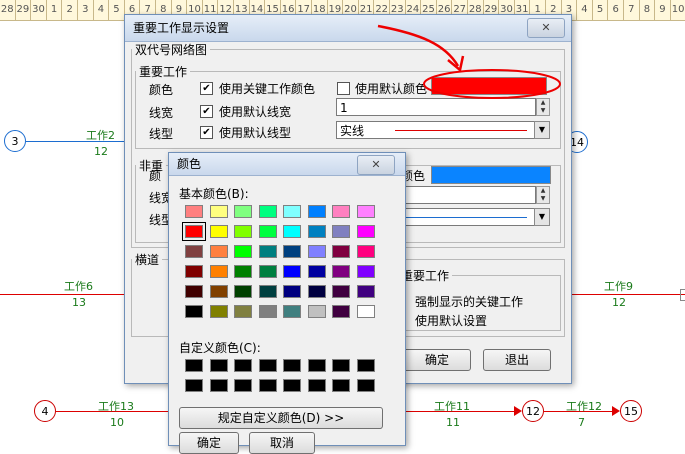 The height and width of the screenshot is (454, 685). I want to click on ok-button: 确定, so click(209, 443).